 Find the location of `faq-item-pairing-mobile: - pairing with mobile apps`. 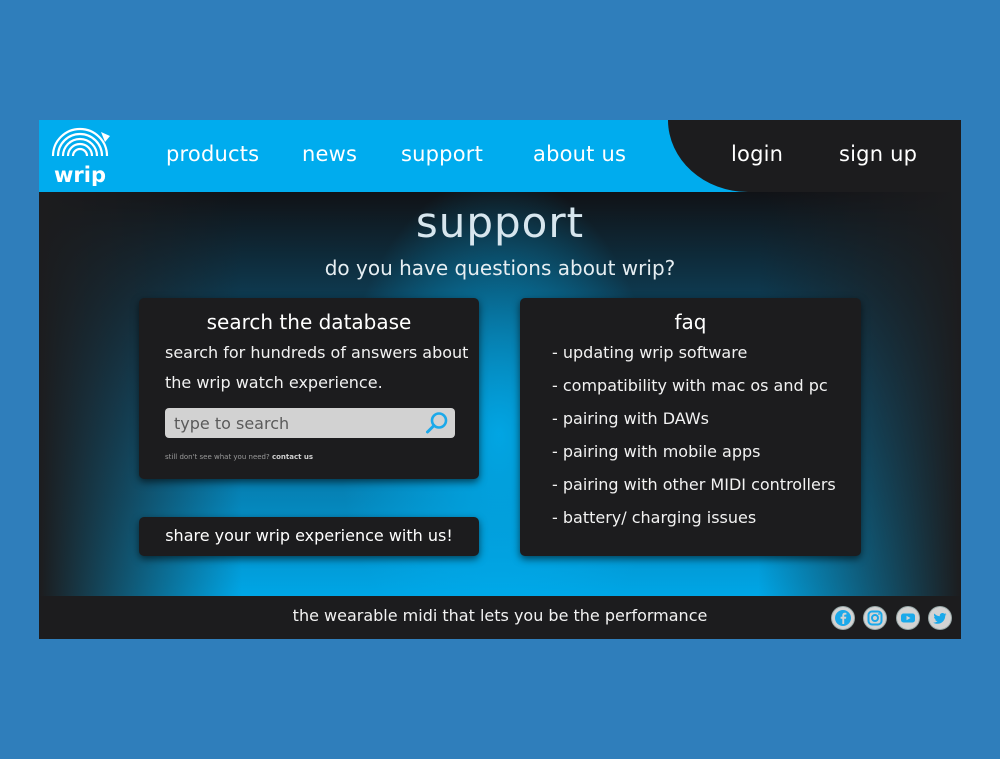

faq-item-pairing-mobile: - pairing with mobile apps is located at coordinates (694, 454).